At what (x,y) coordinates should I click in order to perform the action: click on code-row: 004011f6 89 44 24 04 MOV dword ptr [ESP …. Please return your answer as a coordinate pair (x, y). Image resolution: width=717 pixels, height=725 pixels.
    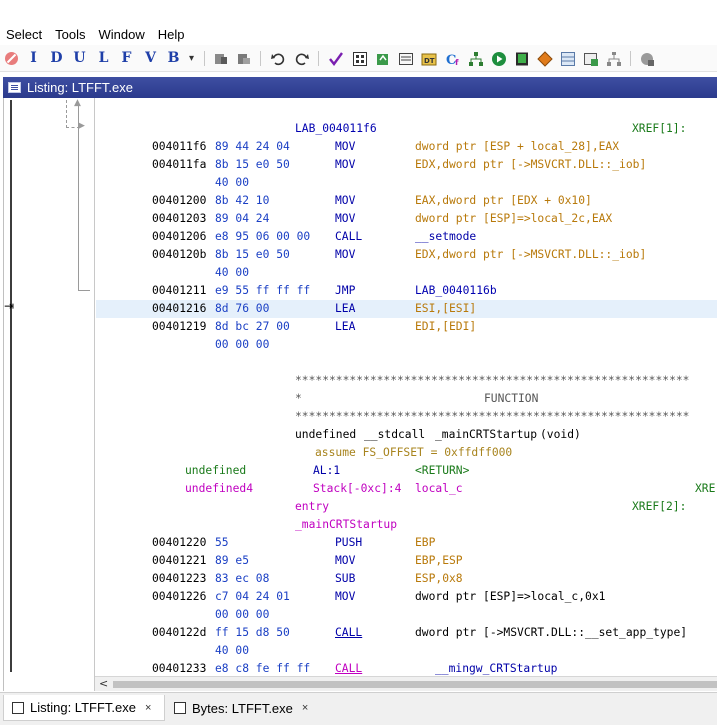
    Looking at the image, I should click on (406, 147).